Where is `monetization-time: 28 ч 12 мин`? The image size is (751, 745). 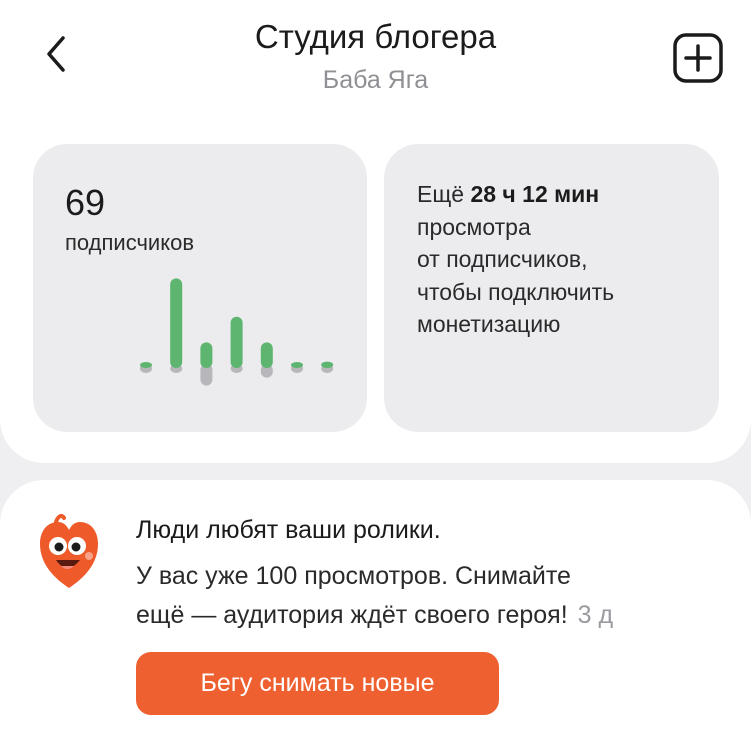
monetization-time: 28 ч 12 мин is located at coordinates (535, 194).